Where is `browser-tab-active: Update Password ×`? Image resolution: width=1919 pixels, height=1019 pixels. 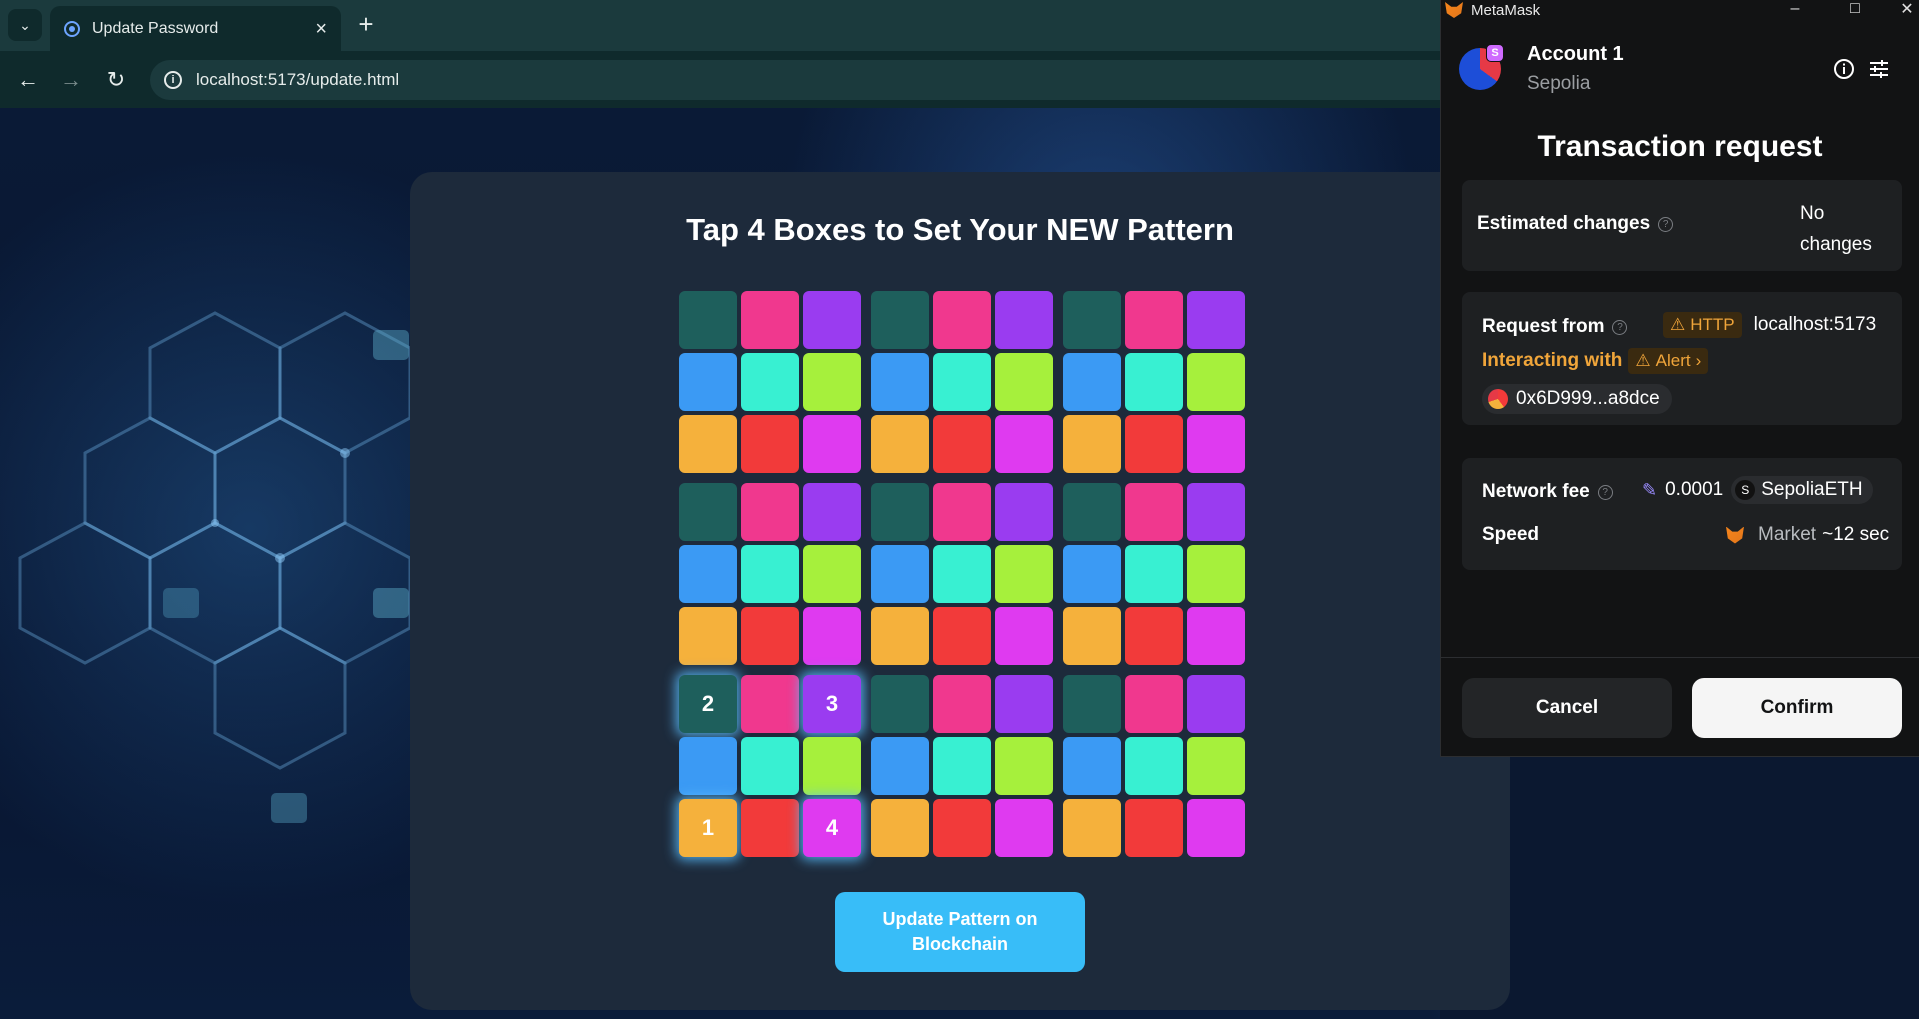
browser-tab-active: Update Password × is located at coordinates (195, 28).